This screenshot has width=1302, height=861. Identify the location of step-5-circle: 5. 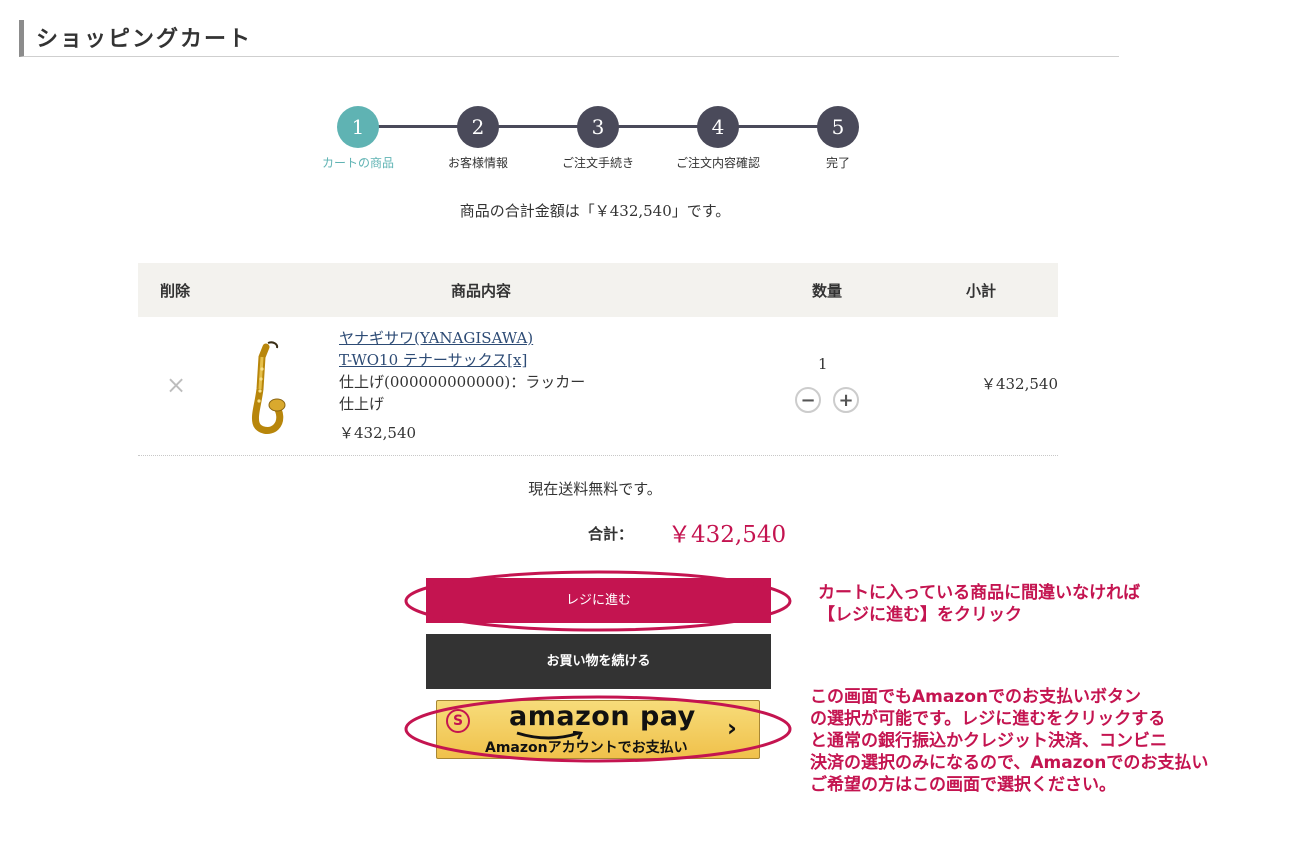
(838, 127).